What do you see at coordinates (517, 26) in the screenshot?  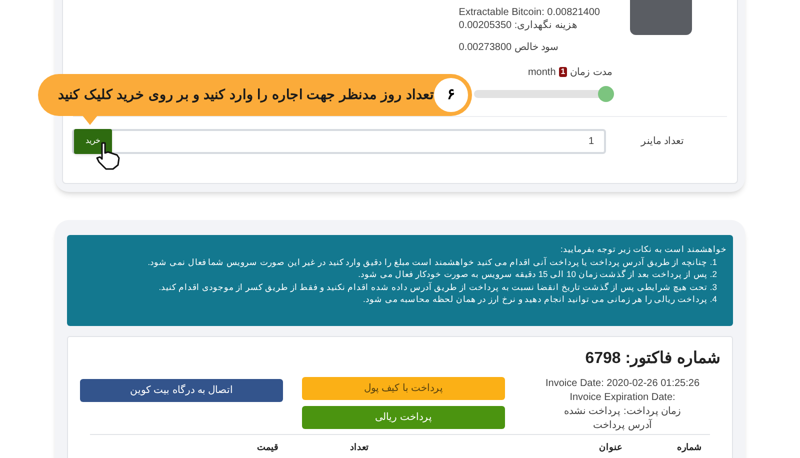 I see `miner-detail: هزینه نگهداری: 0.00205350` at bounding box center [517, 26].